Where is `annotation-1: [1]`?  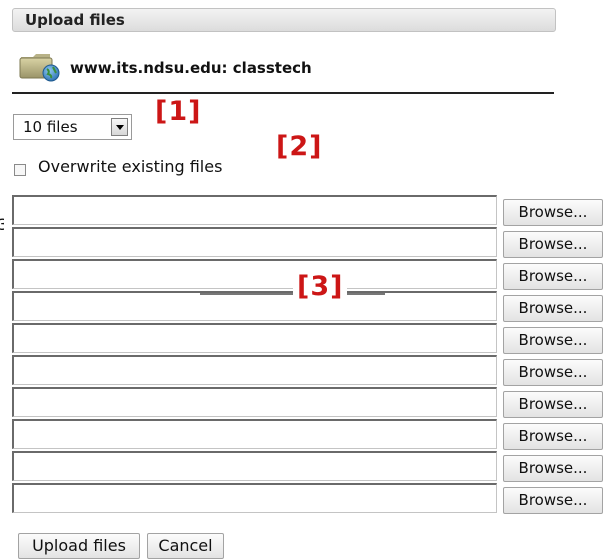 annotation-1: [1] is located at coordinates (178, 111).